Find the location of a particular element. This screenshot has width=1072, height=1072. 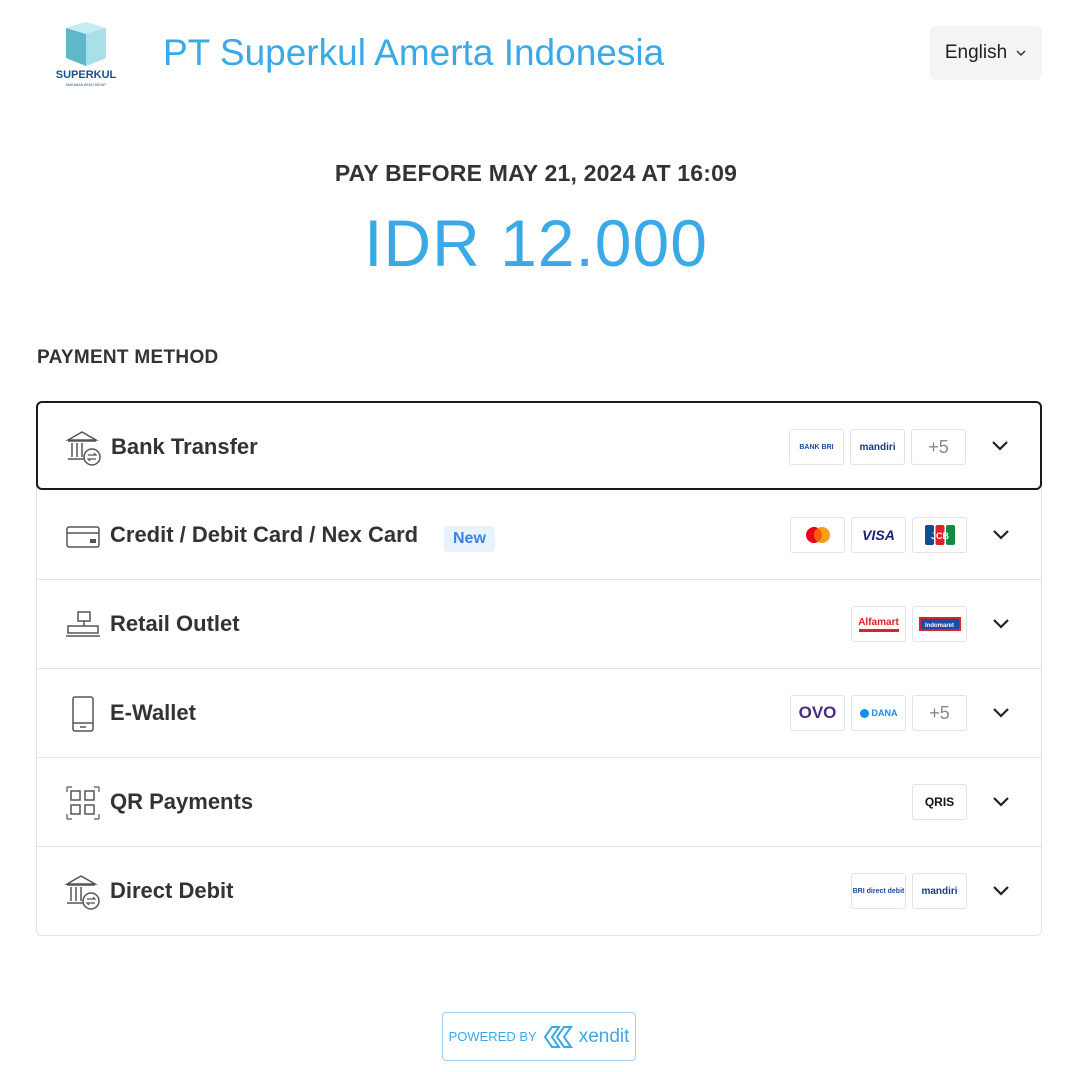

card-logos: VISA JCB is located at coordinates (878, 535).